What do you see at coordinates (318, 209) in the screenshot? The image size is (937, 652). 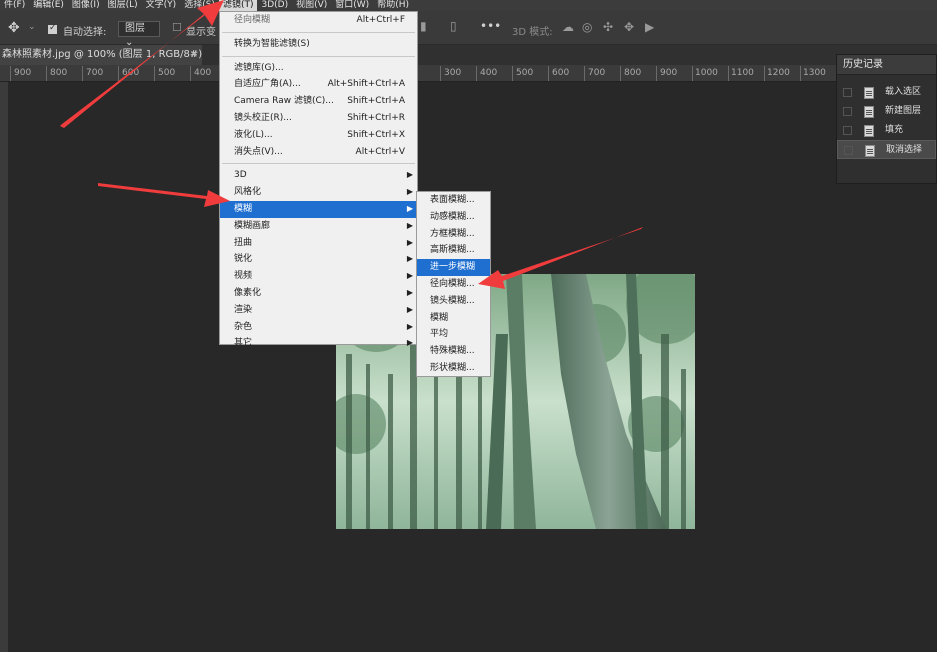 I see `filter-submenu-blur: 模糊 ▶` at bounding box center [318, 209].